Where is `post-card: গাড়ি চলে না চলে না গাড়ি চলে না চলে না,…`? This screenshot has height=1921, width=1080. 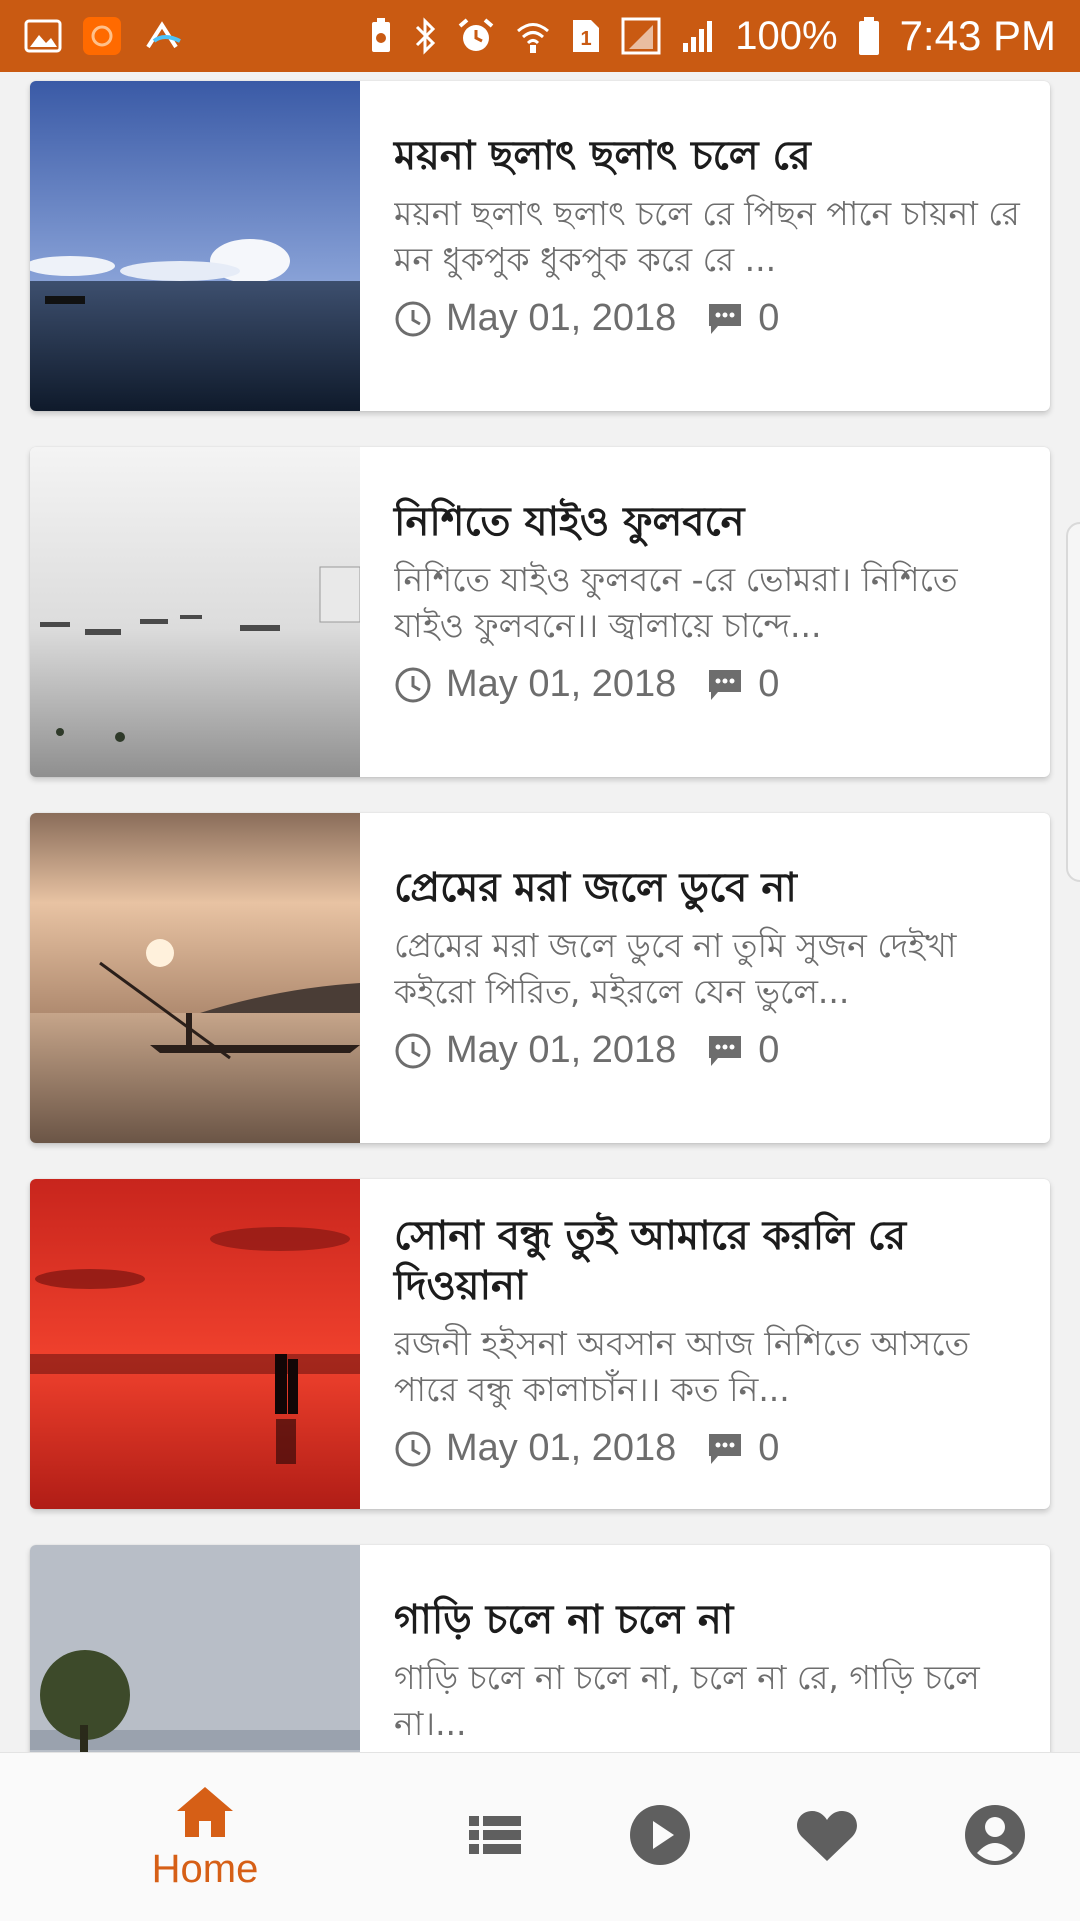
post-card: গাড়ি চলে না চলে না গাড়ি চলে না চলে না,… is located at coordinates (540, 1648).